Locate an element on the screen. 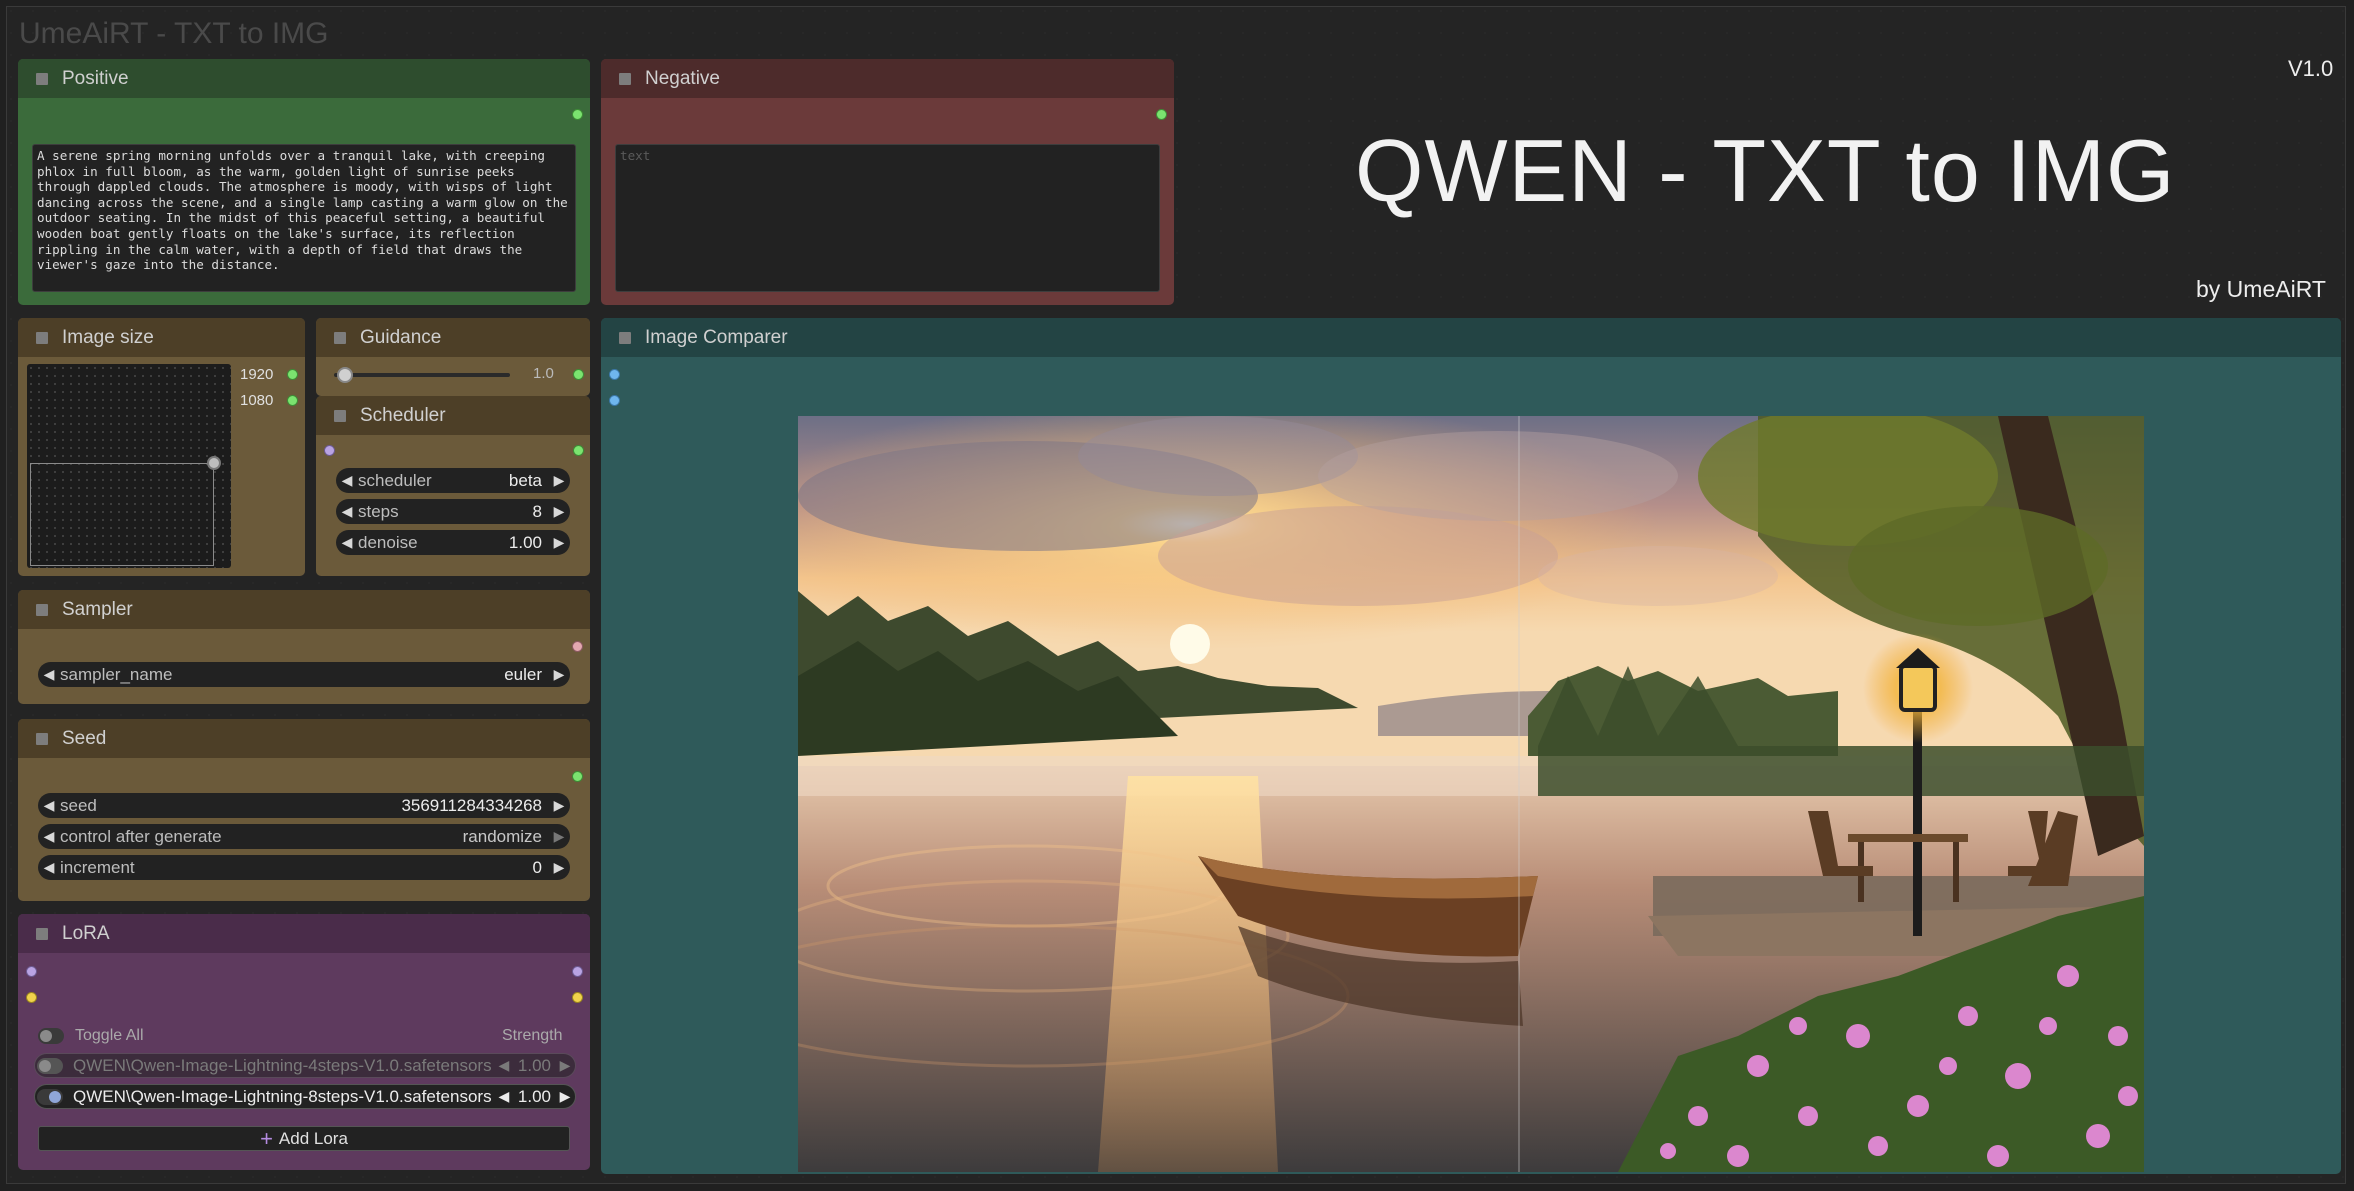 The image size is (2354, 1191). version-label: V1.0 is located at coordinates (2311, 68).